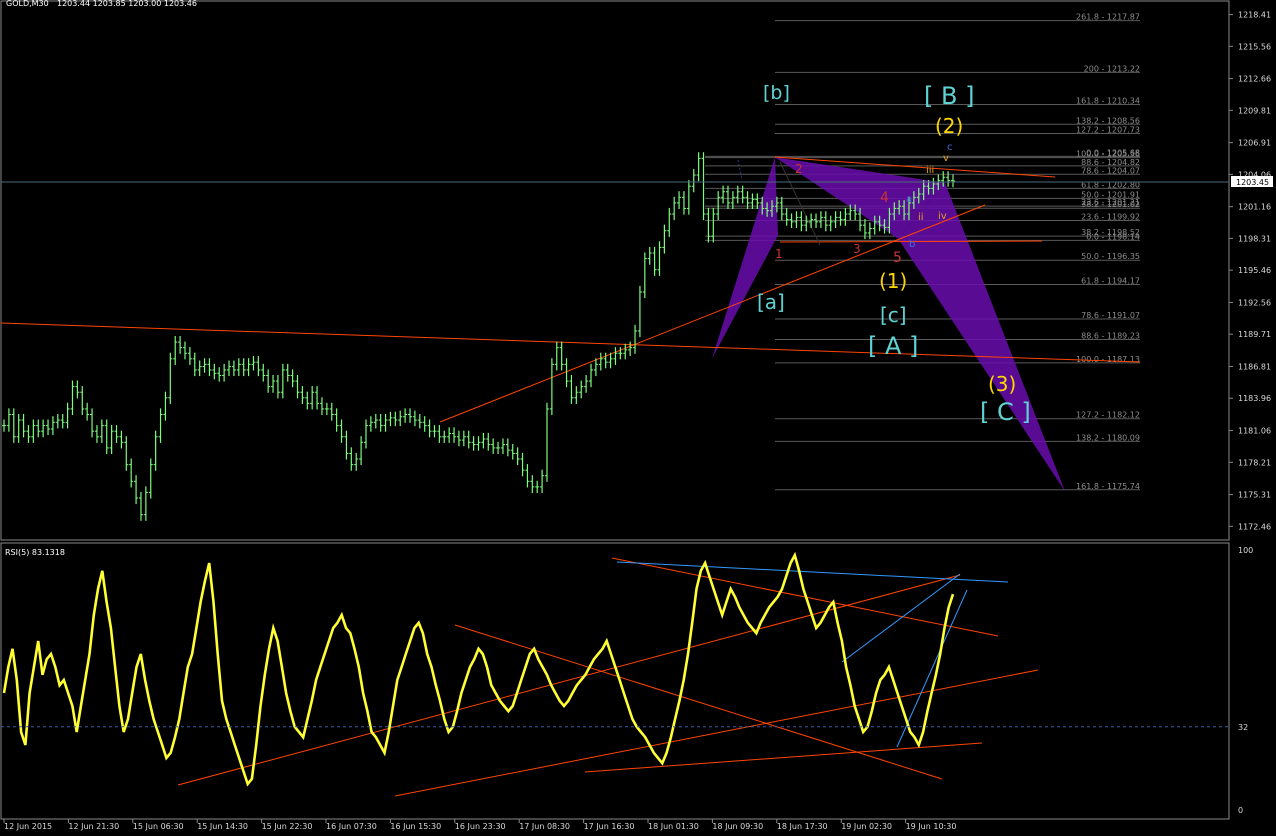  Describe the element at coordinates (1113, 236) in the screenshot. I see `fib-label: 0.0 - 1198.14` at that location.